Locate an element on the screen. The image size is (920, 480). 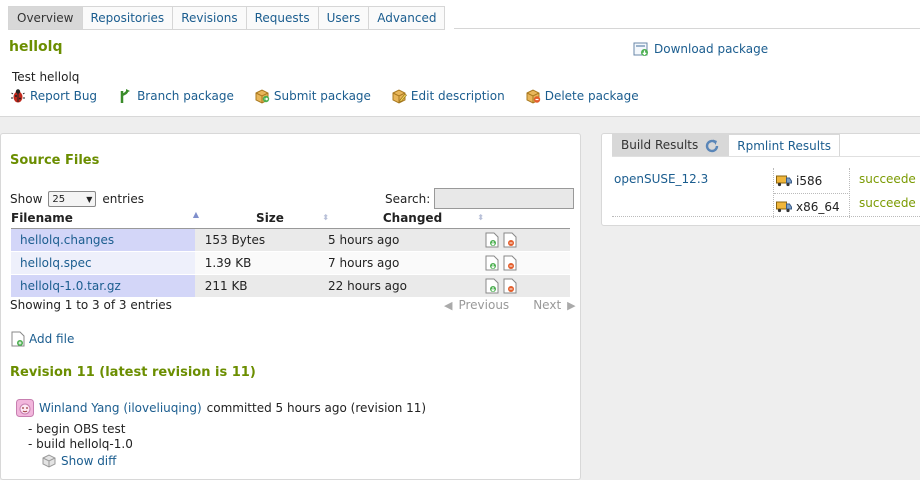
column-filename-label: Filename is located at coordinates (42, 218).